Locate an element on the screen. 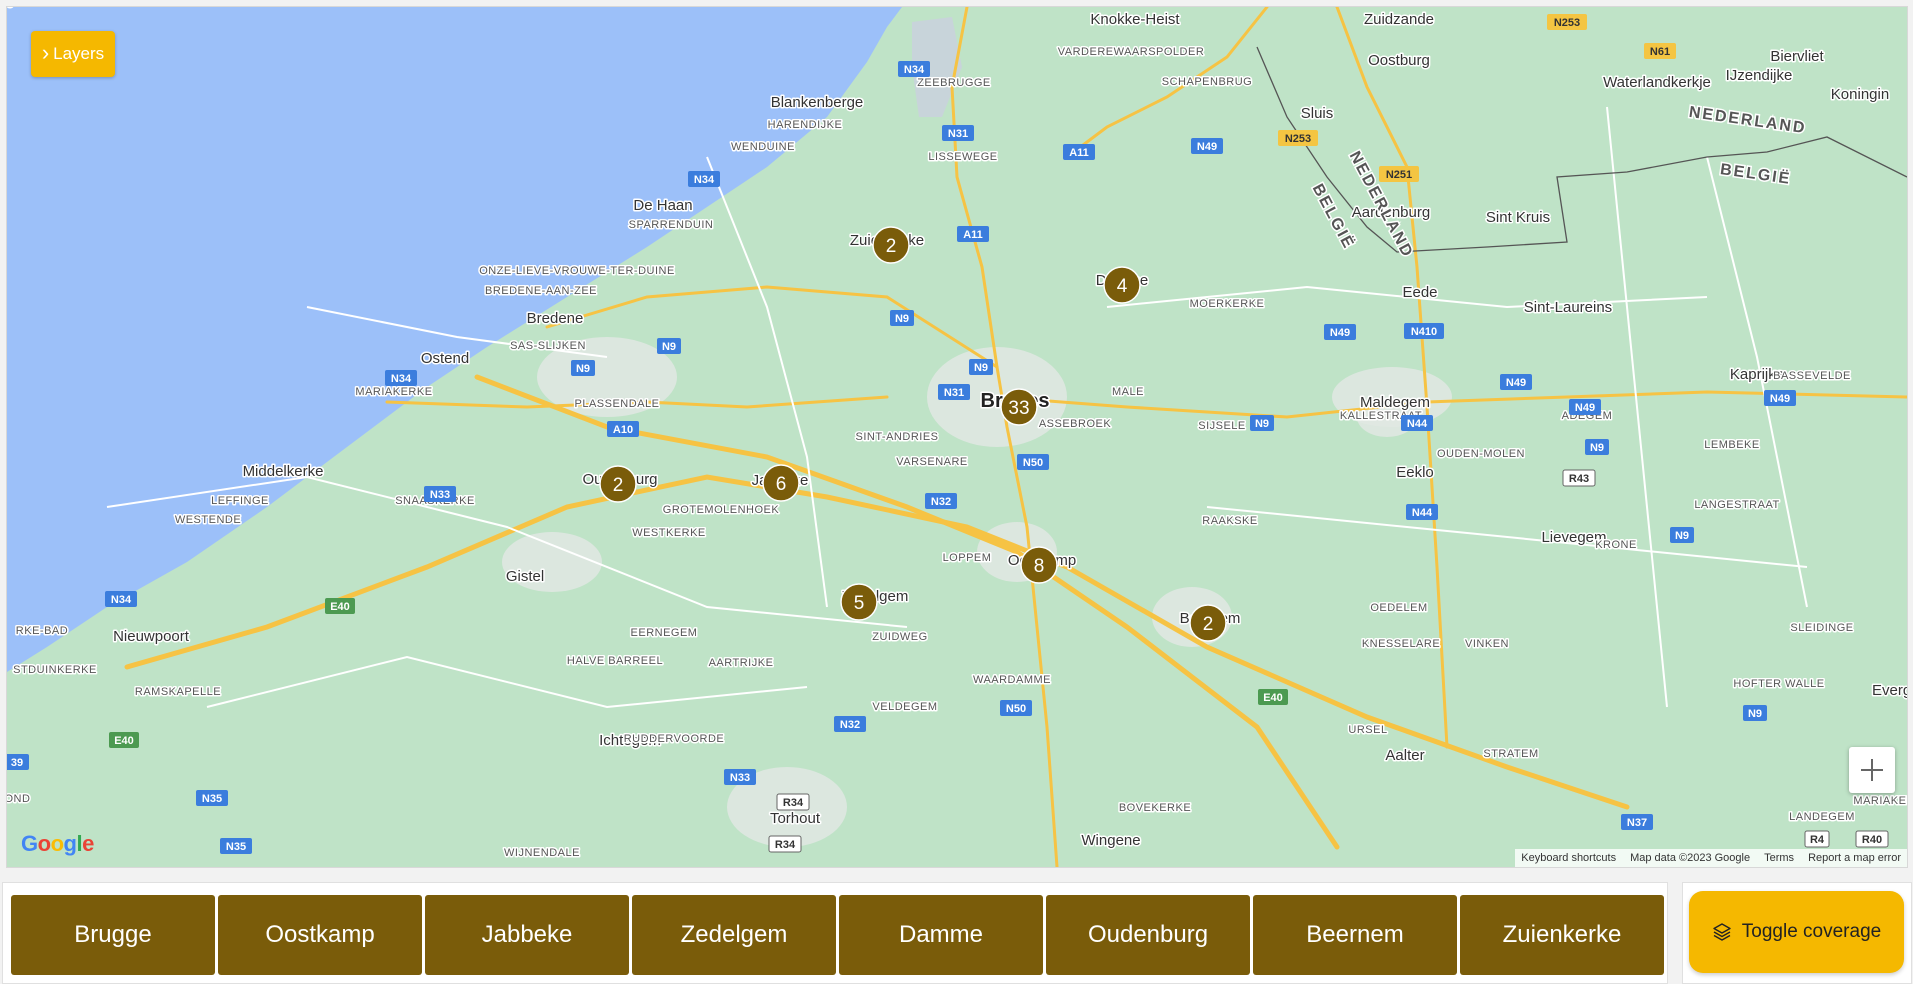  town-label: LEMBEKE is located at coordinates (1731, 445).